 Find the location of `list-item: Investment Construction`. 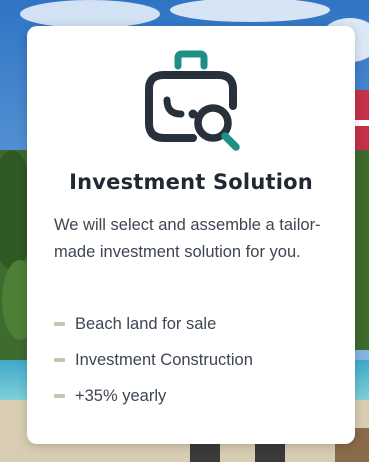

list-item: Investment Construction is located at coordinates (153, 364).